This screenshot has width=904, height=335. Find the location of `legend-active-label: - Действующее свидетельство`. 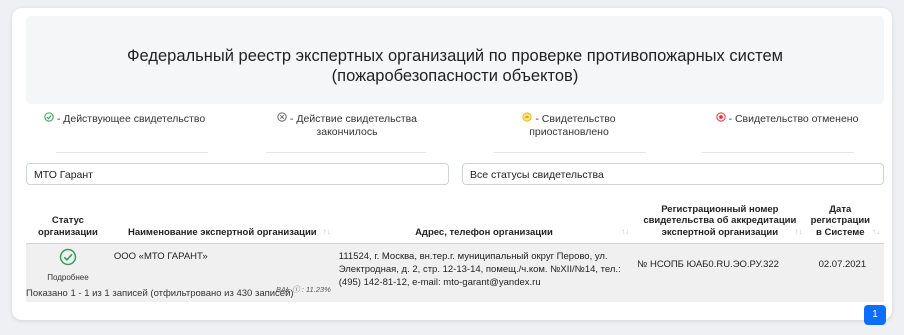

legend-active-label: - Действующее свидетельство is located at coordinates (131, 118).